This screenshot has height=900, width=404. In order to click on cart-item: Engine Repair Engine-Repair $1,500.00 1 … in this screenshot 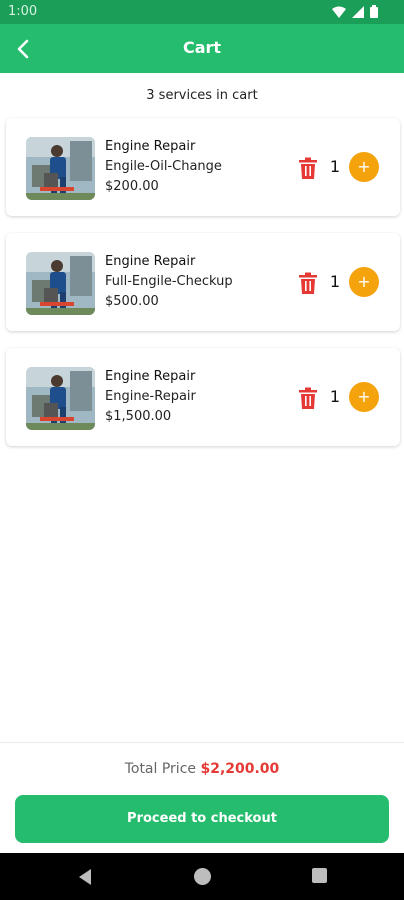, I will do `click(203, 397)`.